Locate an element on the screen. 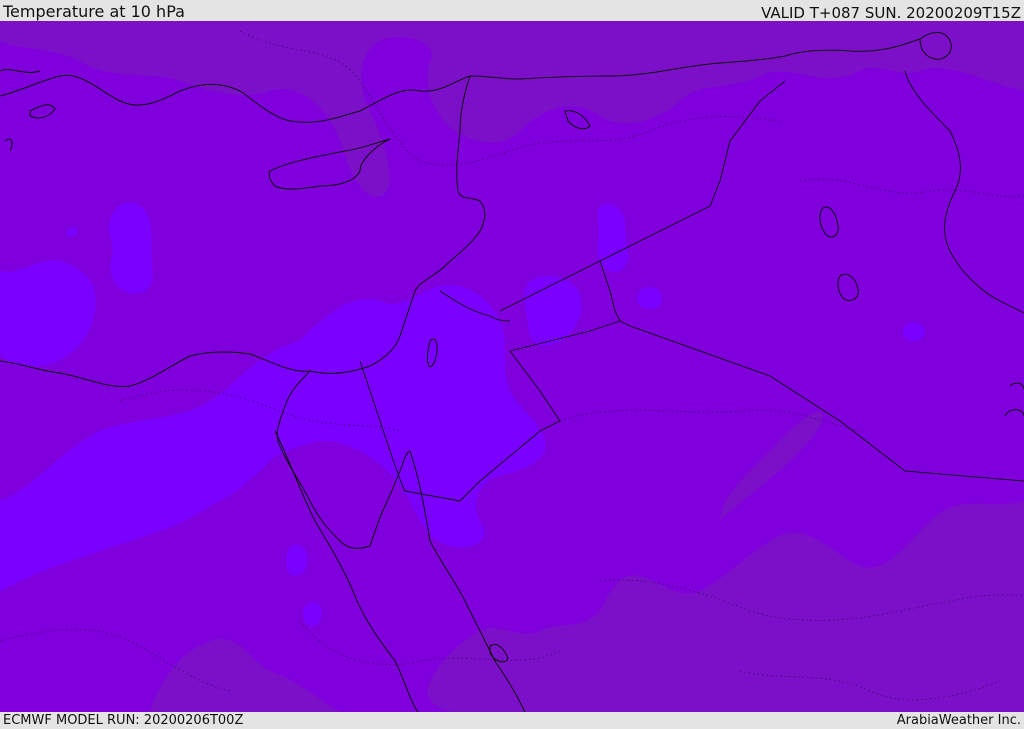  credit-label: ArabiaWeather Inc. is located at coordinates (958, 720).